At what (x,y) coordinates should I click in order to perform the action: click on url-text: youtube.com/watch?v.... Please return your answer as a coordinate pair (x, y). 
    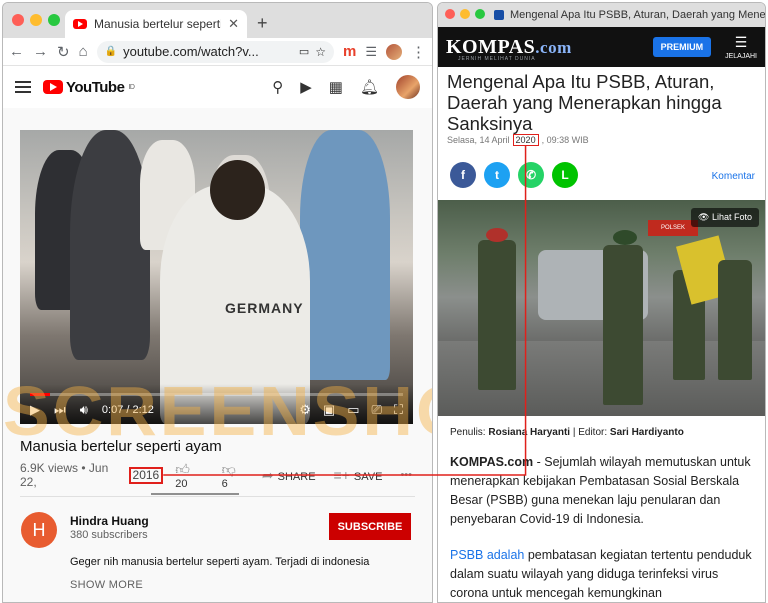
    Looking at the image, I should click on (191, 51).